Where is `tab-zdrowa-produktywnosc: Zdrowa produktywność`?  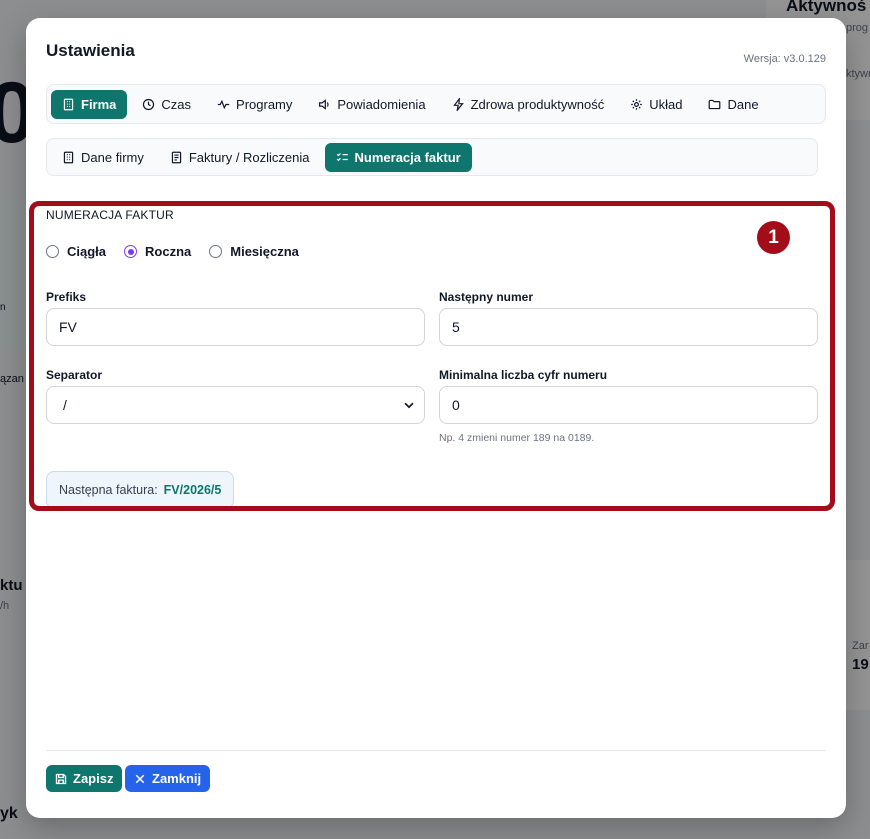
tab-zdrowa-produktywnosc: Zdrowa produktywność is located at coordinates (528, 104).